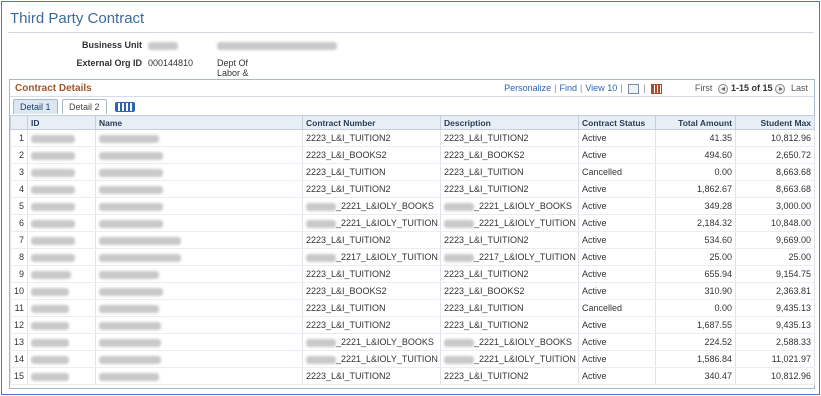 The height and width of the screenshot is (396, 821). Describe the element at coordinates (601, 88) in the screenshot. I see `view-link: View 10` at that location.